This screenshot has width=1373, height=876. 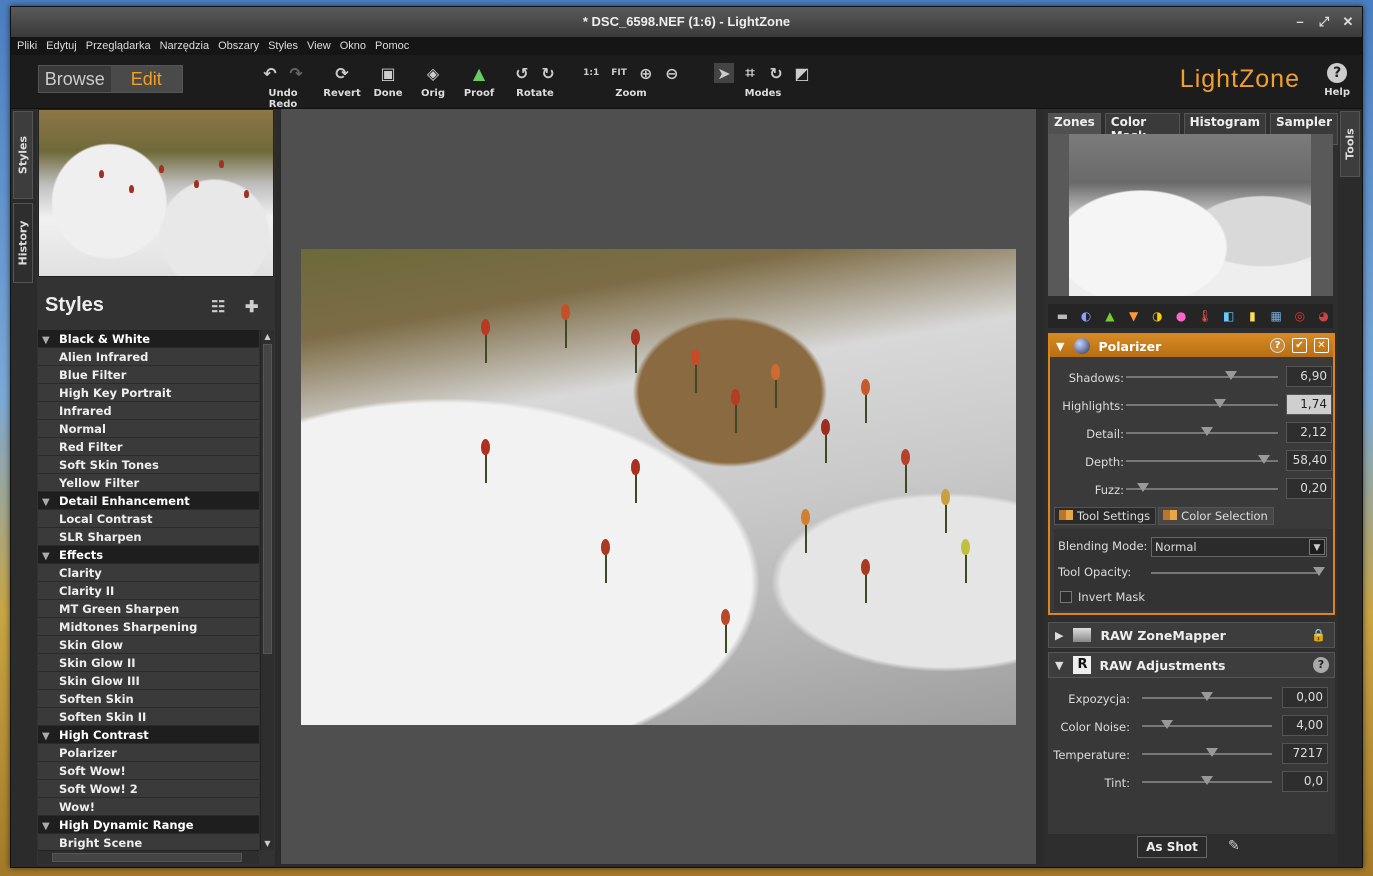 What do you see at coordinates (75, 79) in the screenshot?
I see `browse-mode-button: Browse` at bounding box center [75, 79].